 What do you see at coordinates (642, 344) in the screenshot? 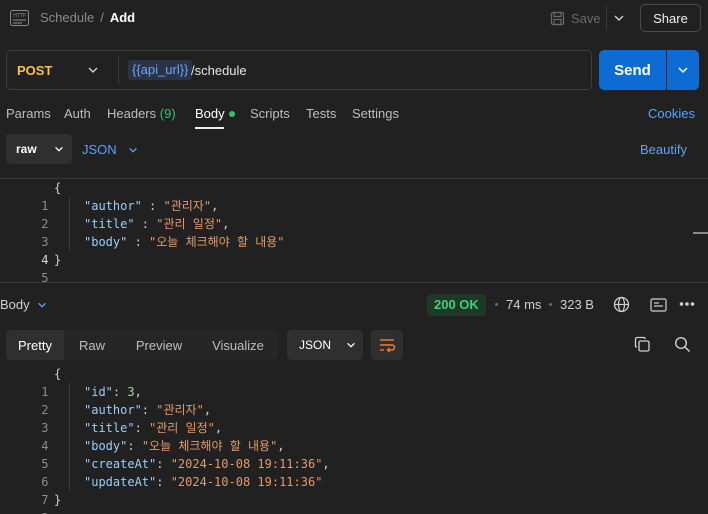
I see `copy-icon` at bounding box center [642, 344].